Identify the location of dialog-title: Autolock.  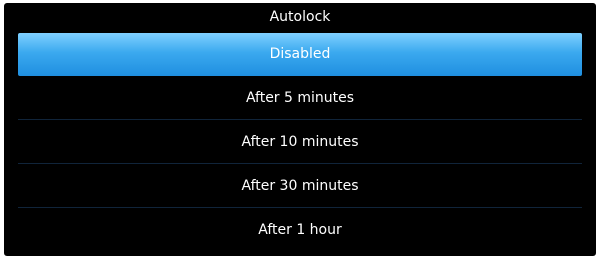
(300, 17).